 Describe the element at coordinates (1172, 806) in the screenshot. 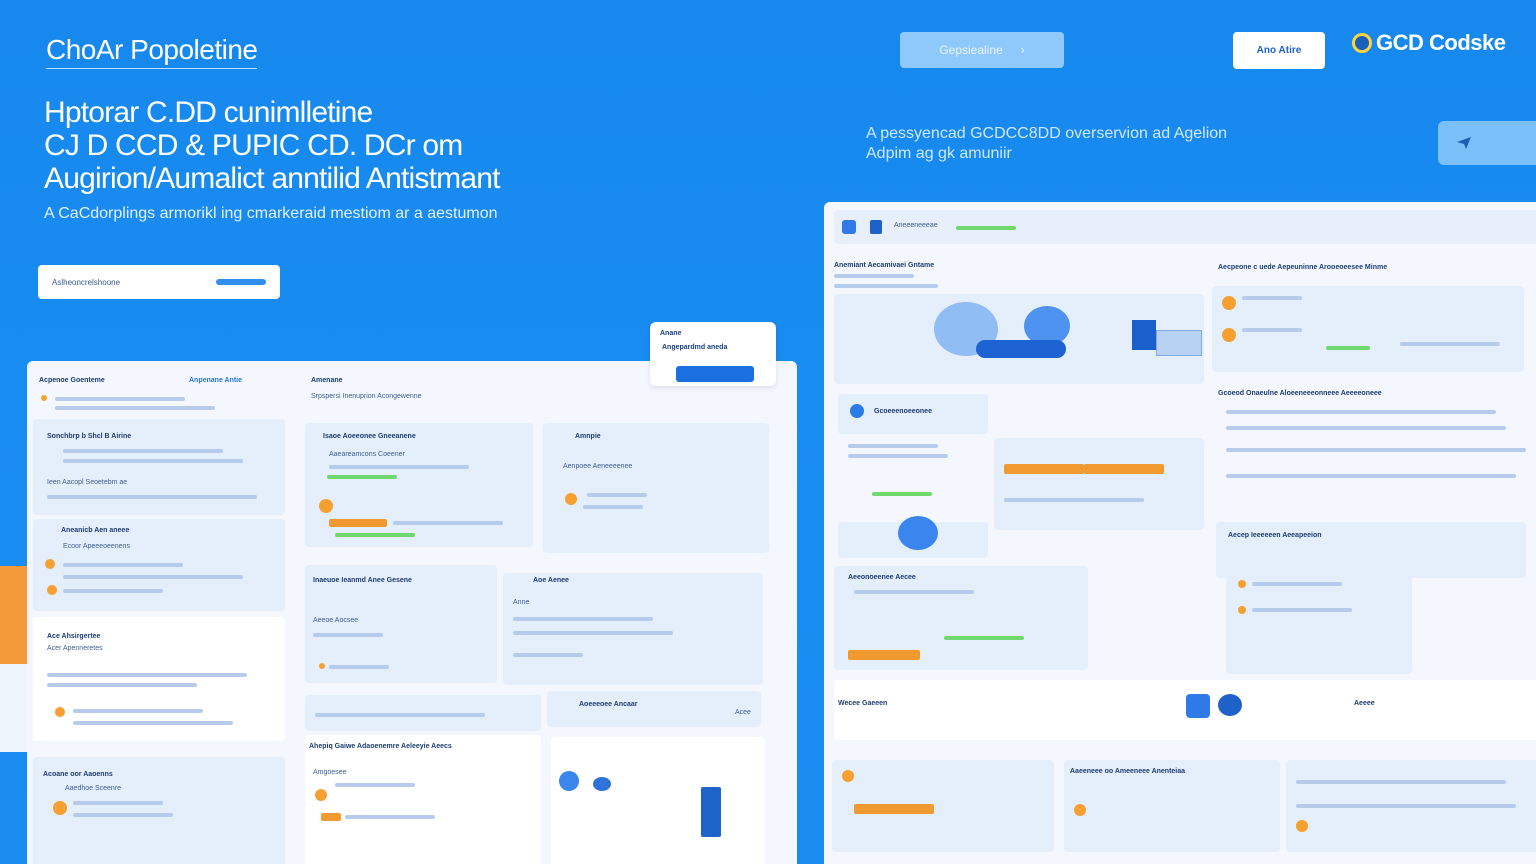

I see `content-card: Aaeeneee oo Ameeneee Anenteiaa` at that location.